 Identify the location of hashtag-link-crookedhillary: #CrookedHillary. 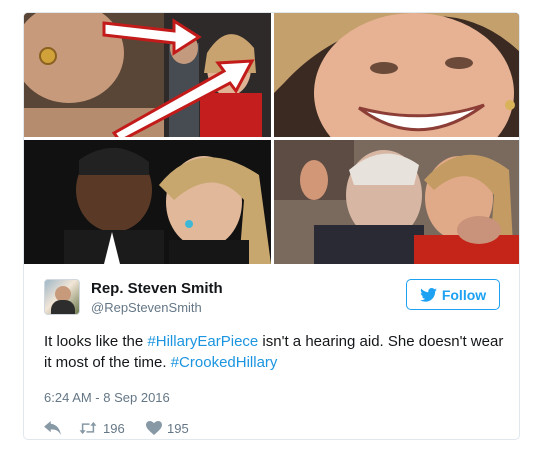
(224, 362).